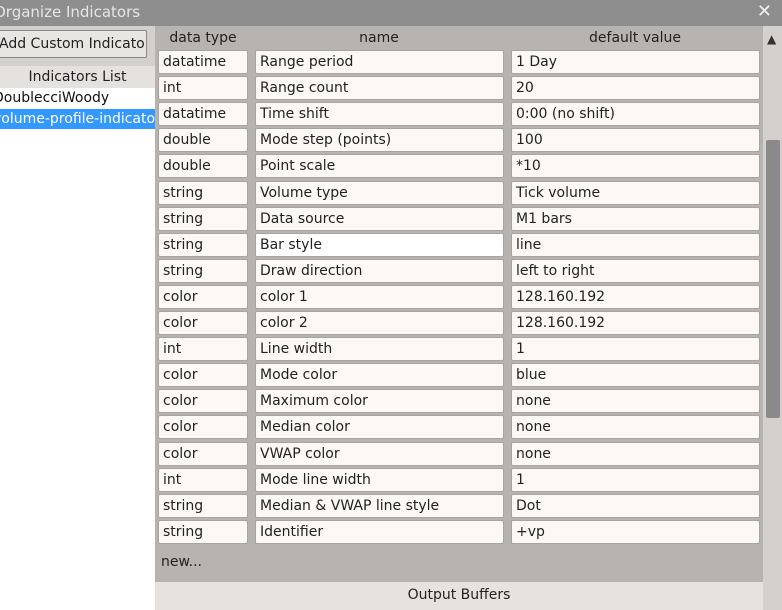 The height and width of the screenshot is (610, 782). Describe the element at coordinates (379, 140) in the screenshot. I see `parameter-name-field: Mode step (points)` at that location.